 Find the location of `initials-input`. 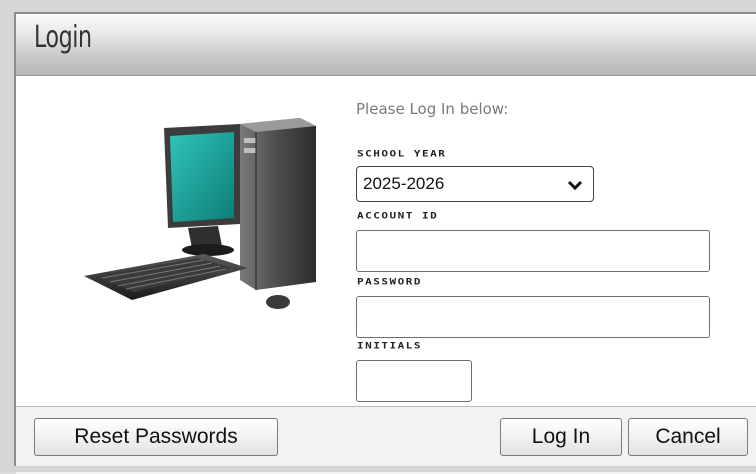

initials-input is located at coordinates (414, 381).